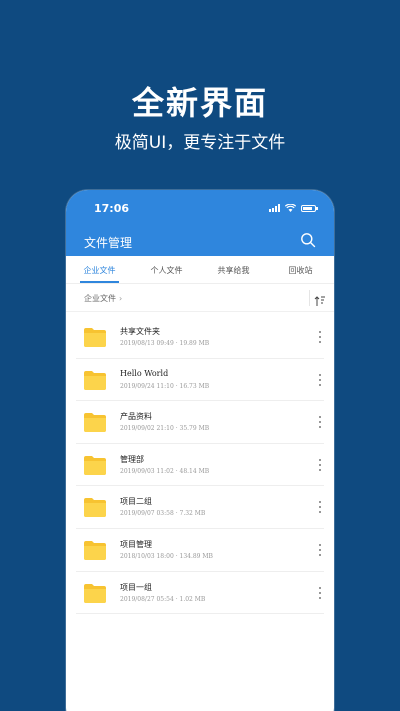 The height and width of the screenshot is (711, 400). Describe the element at coordinates (165, 471) in the screenshot. I see `file-meta: 2019/09/03 11:02 · 48.14 MB` at that location.